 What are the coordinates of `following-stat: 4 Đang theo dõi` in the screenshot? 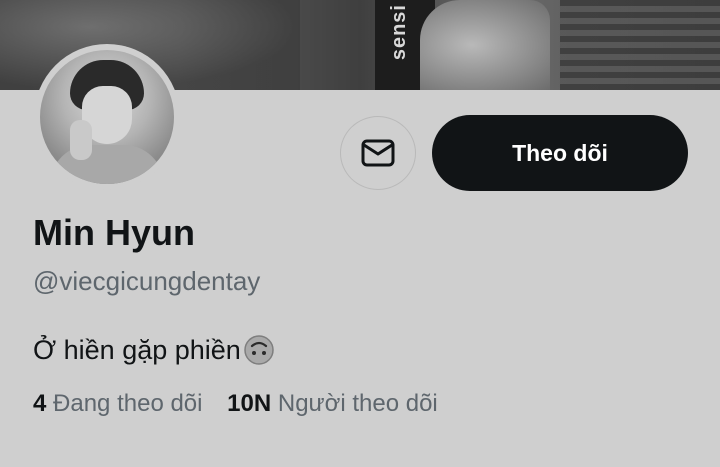 It's located at (117, 404).